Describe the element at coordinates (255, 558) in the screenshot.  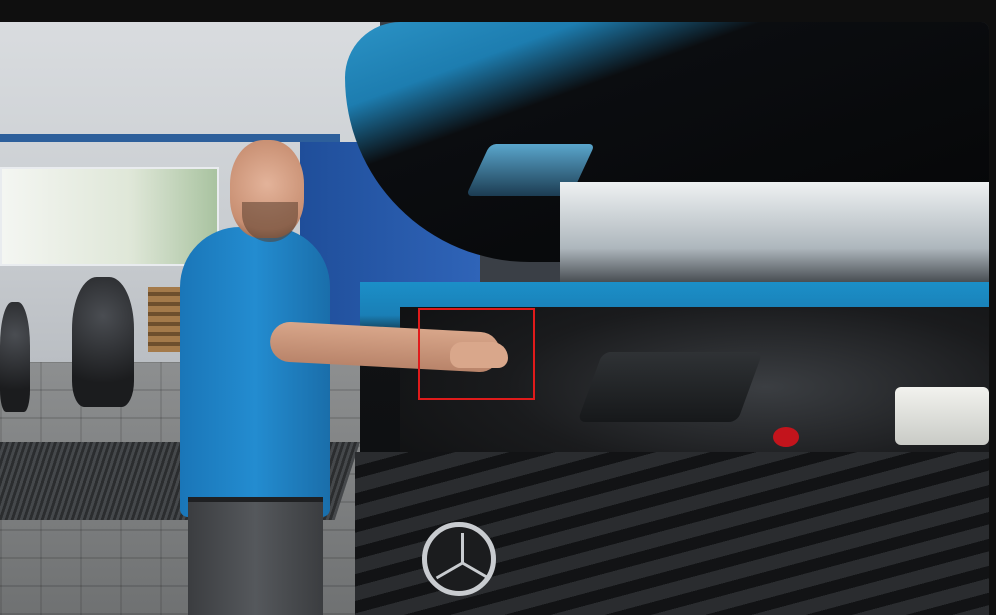
I see `presenter-pants` at that location.